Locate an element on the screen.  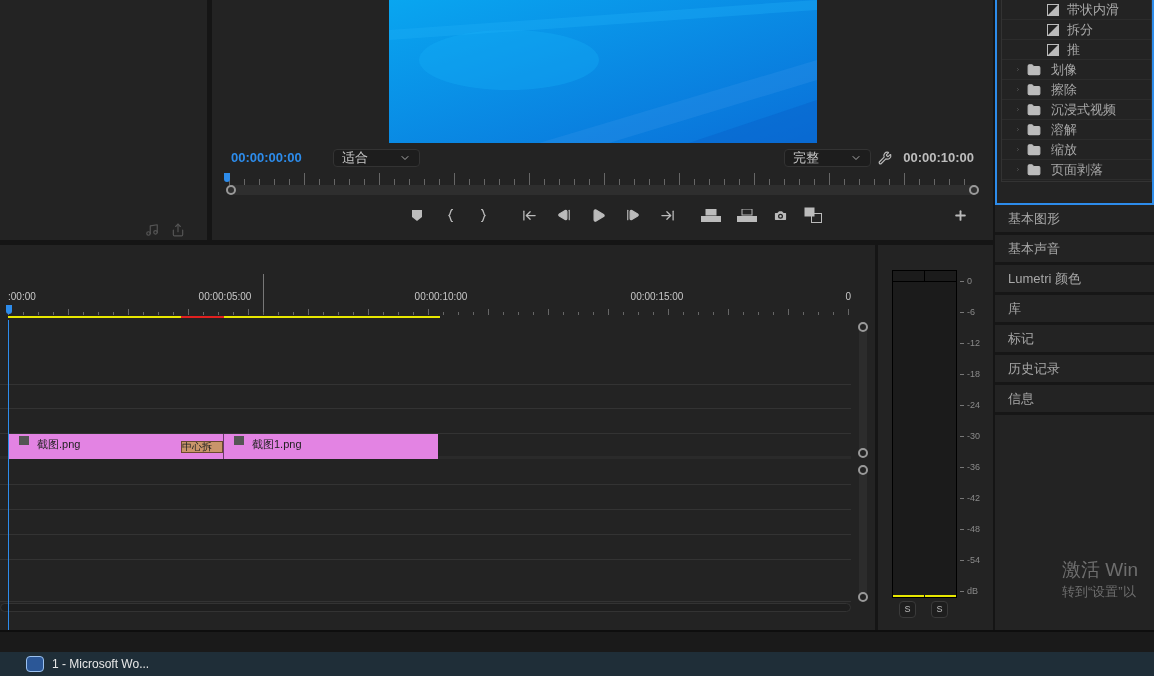
extract-icon is located at coordinates (747, 215).